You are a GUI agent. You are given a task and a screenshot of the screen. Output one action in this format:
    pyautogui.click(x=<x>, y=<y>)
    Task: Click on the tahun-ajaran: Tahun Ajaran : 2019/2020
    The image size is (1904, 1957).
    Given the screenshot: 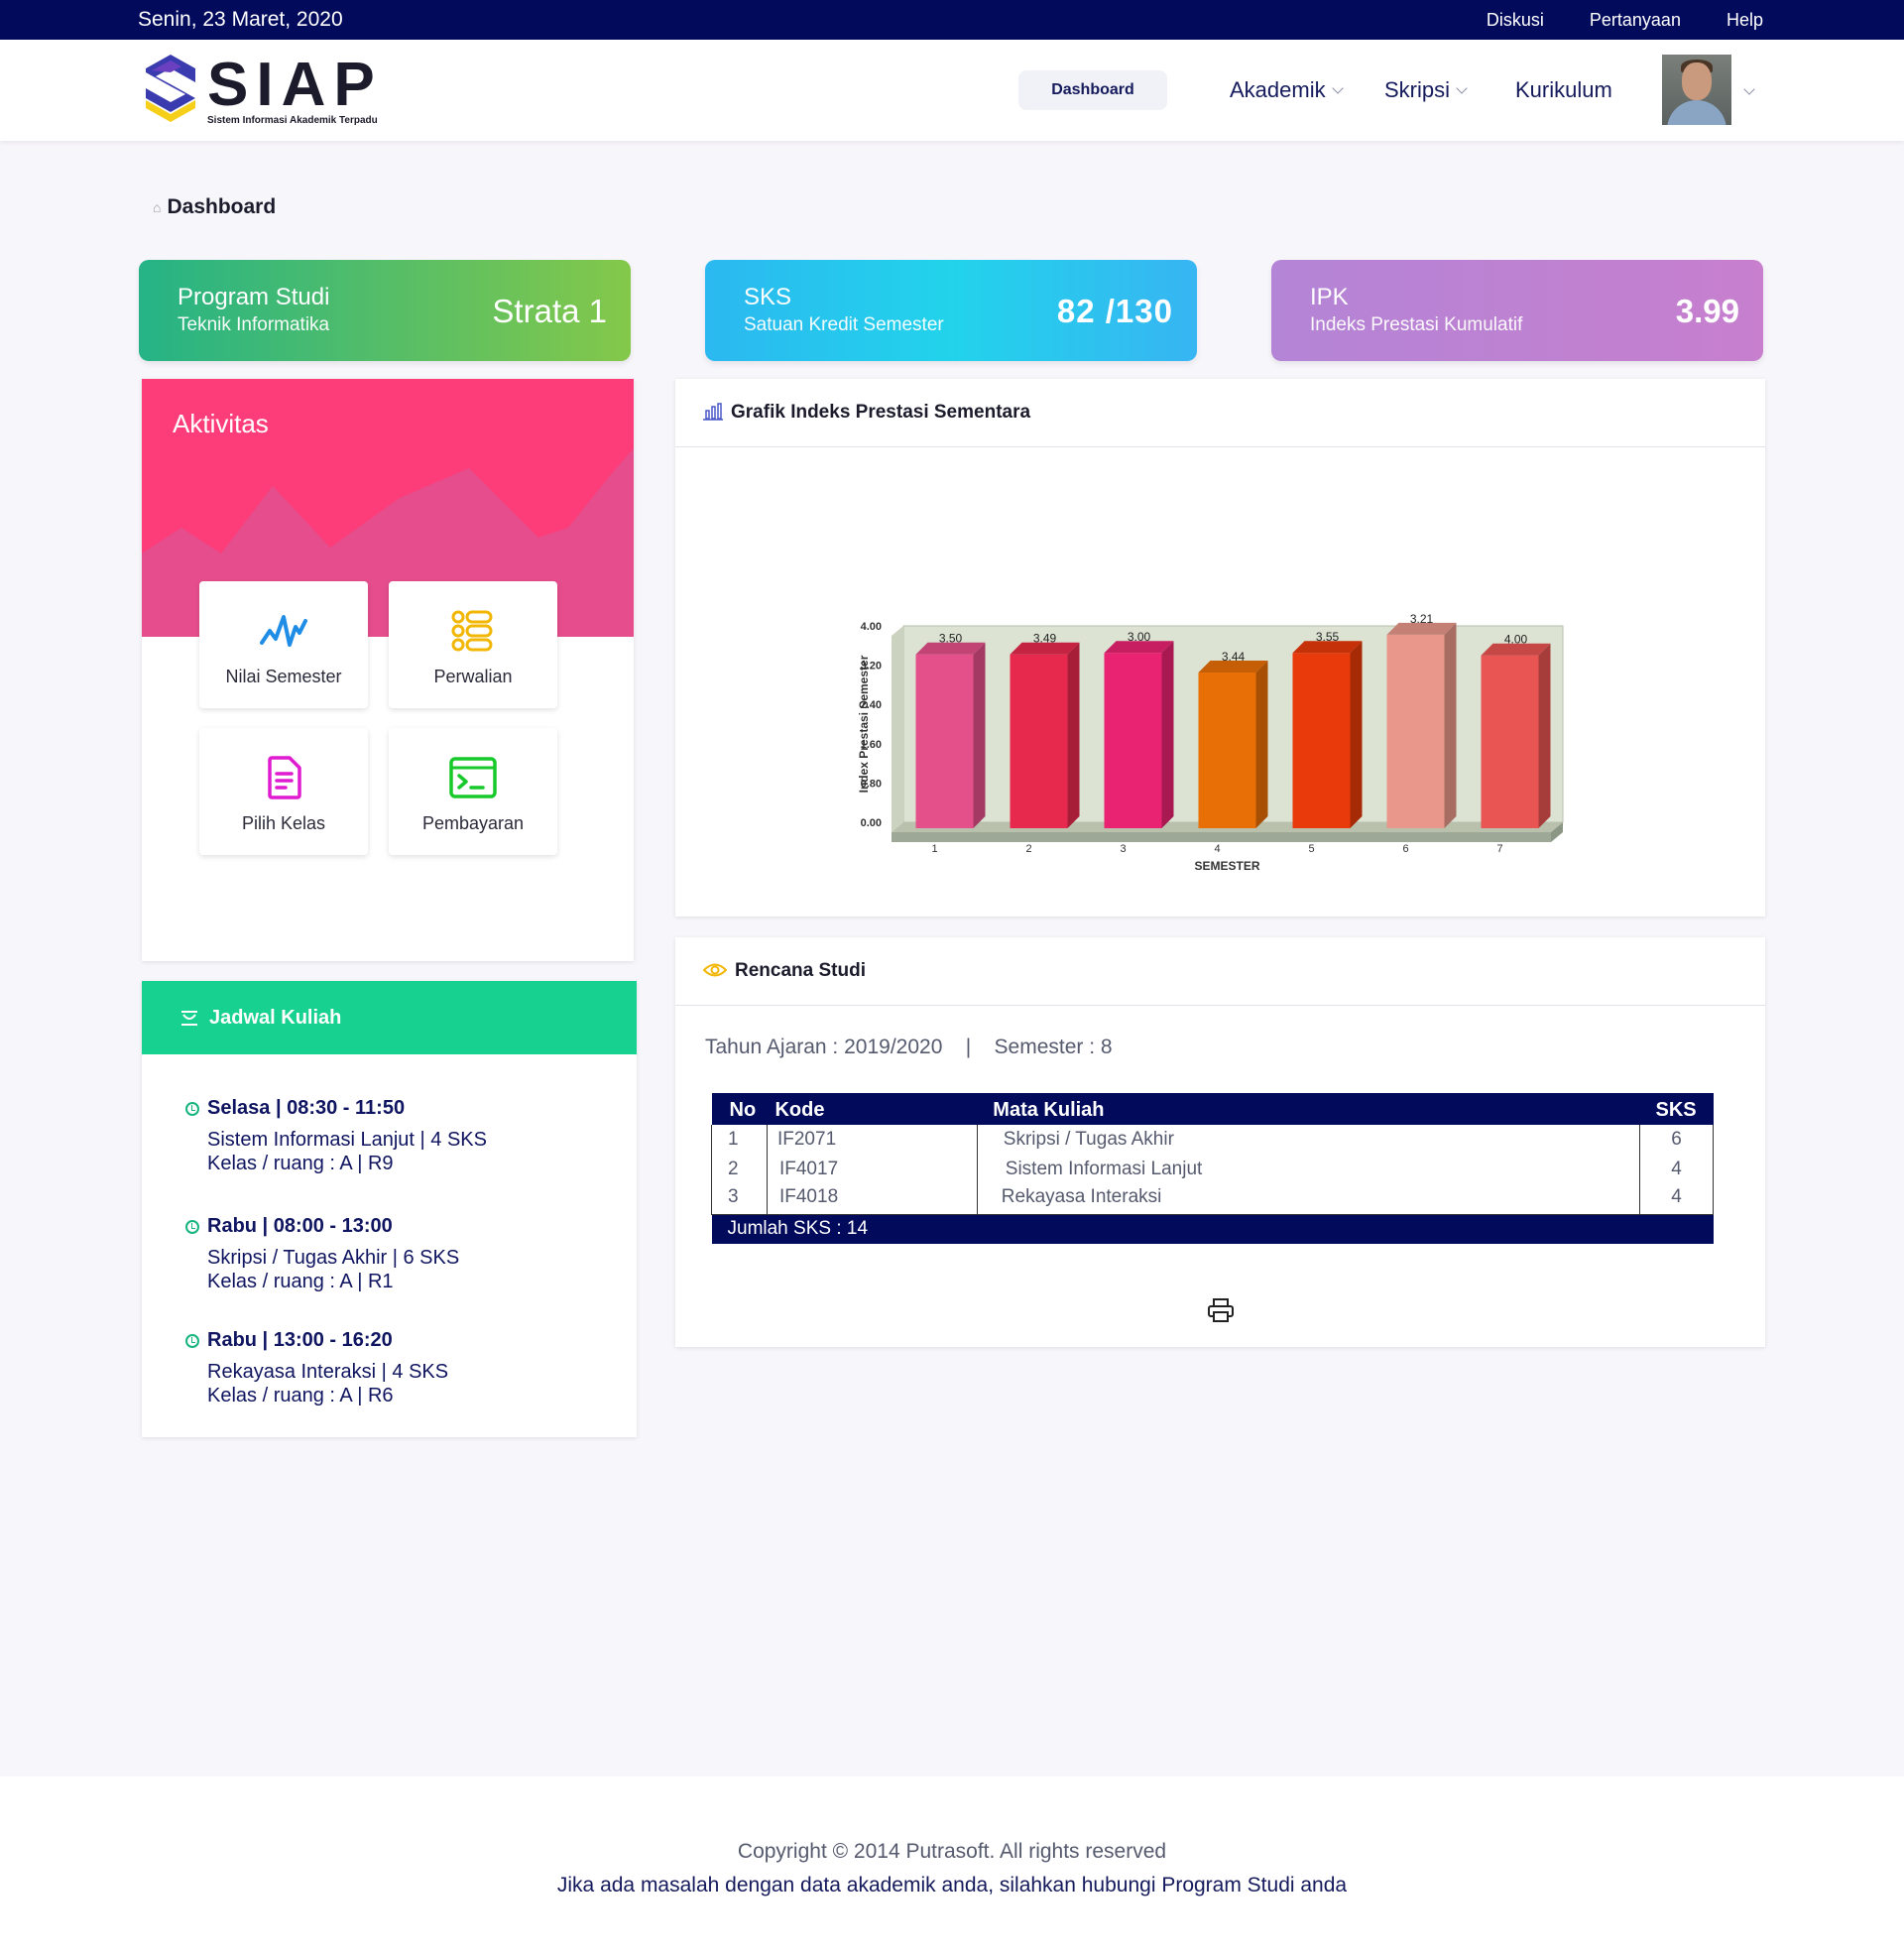 What is the action you would take?
    pyautogui.click(x=824, y=1047)
    